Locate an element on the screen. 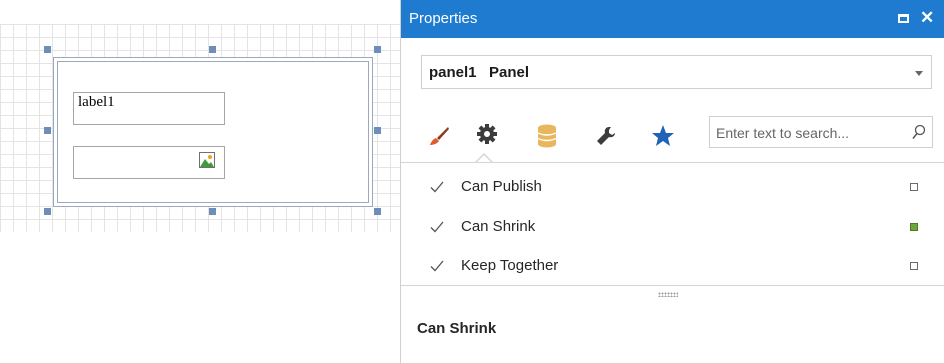  property-row-can-shrink: Can Shrink is located at coordinates (672, 227).